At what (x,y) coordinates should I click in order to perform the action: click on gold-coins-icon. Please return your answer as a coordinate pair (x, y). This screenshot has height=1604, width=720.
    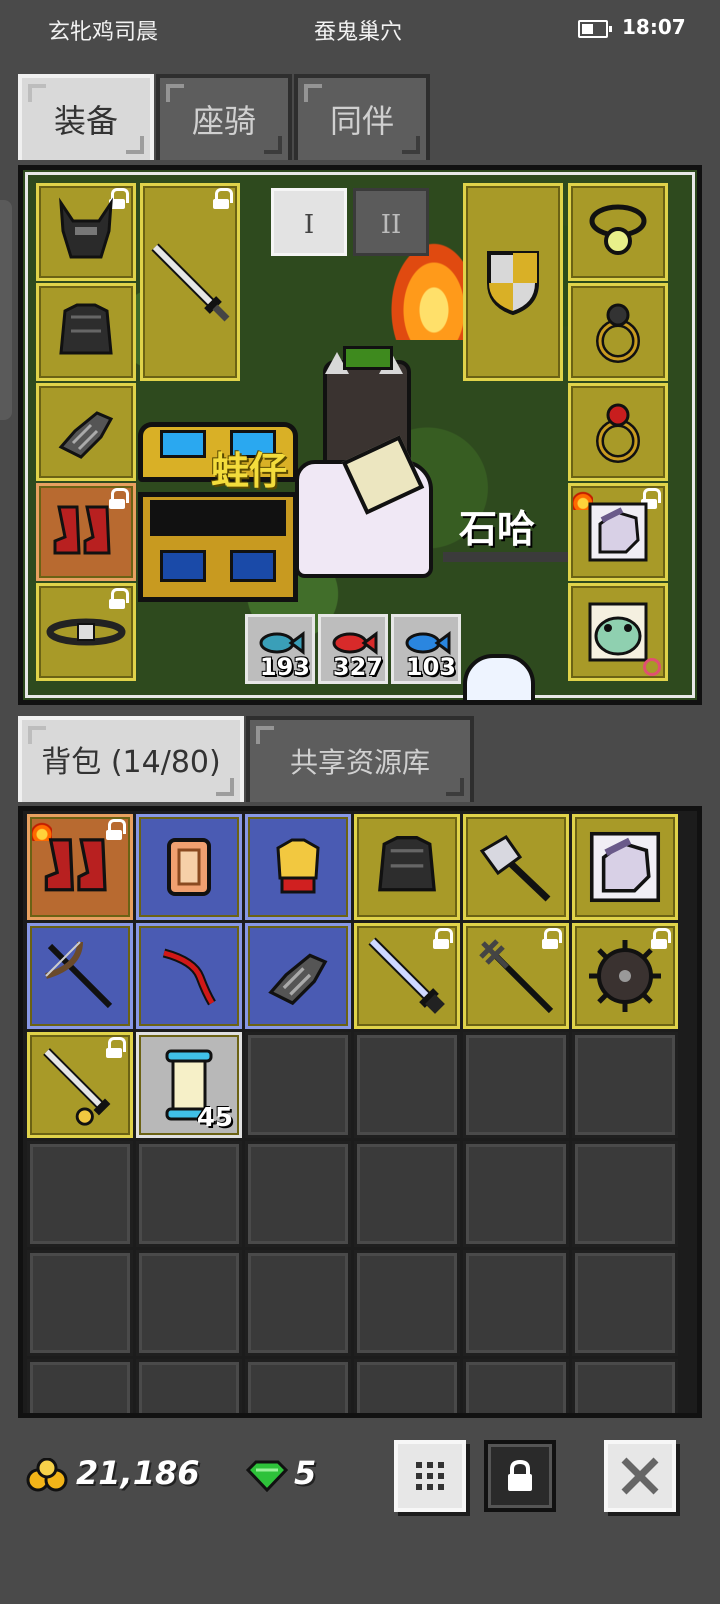
    Looking at the image, I should click on (47, 1475).